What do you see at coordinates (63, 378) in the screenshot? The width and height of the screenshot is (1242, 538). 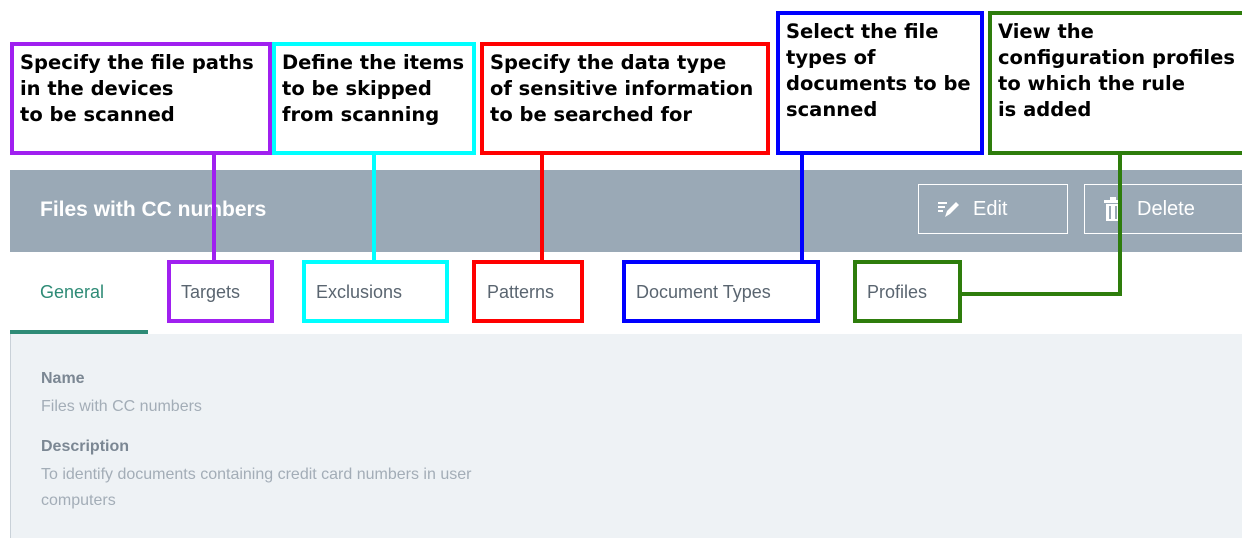 I see `name-label: Name` at bounding box center [63, 378].